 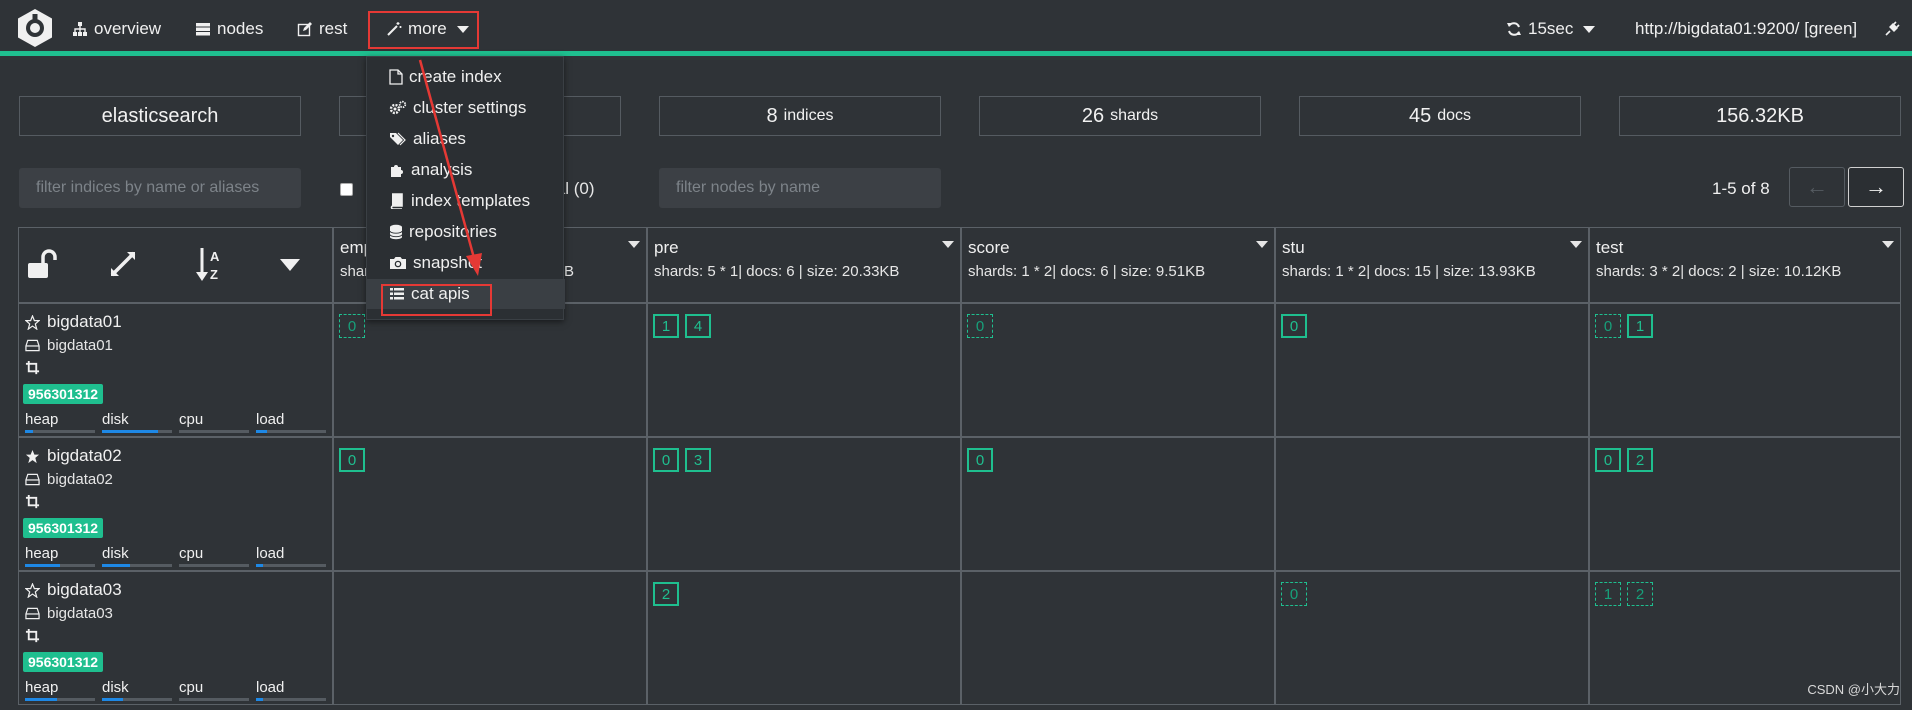 I want to click on node-host: bigdata02, so click(x=69, y=479).